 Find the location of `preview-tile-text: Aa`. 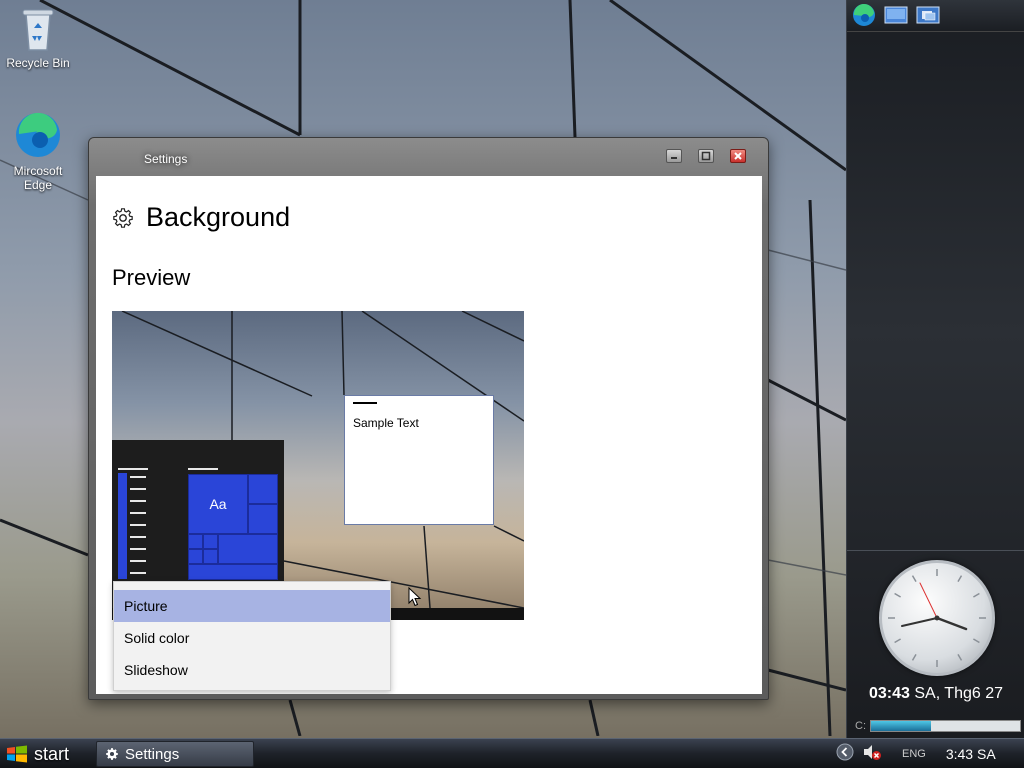

preview-tile-text: Aa is located at coordinates (218, 504).